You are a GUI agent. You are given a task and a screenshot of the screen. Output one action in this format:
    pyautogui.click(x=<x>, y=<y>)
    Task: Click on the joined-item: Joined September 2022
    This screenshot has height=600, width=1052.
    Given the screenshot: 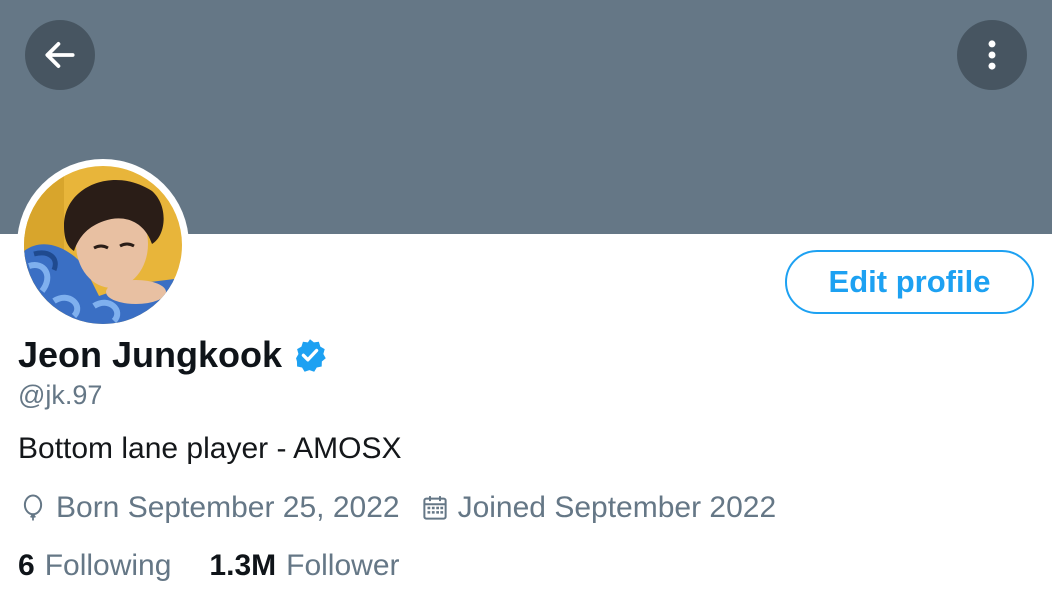 What is the action you would take?
    pyautogui.click(x=598, y=508)
    